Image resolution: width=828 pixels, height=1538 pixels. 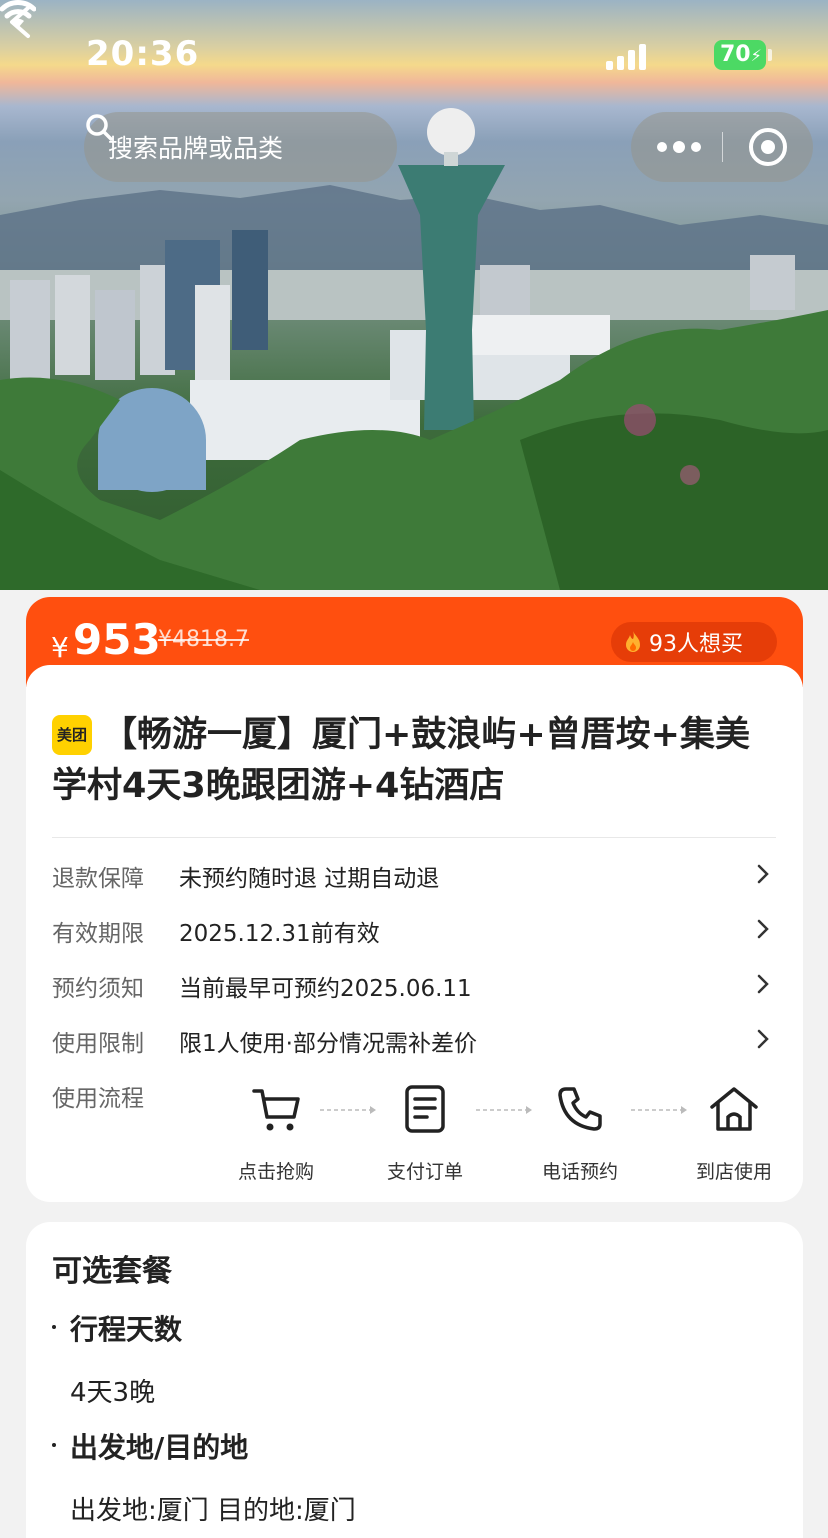 I want to click on flow-step-pay: 支付订单, so click(x=425, y=1132).